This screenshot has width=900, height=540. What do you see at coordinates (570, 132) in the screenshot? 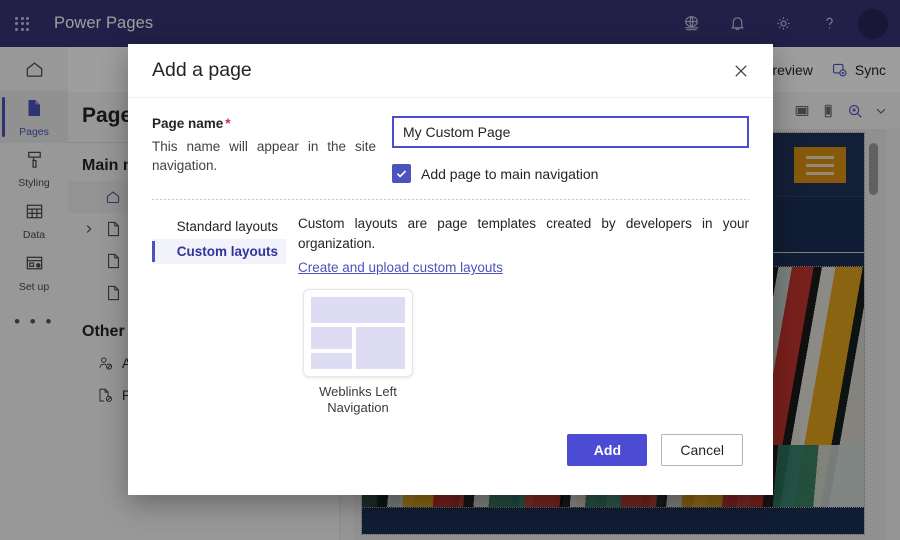
I see `page-name-input` at bounding box center [570, 132].